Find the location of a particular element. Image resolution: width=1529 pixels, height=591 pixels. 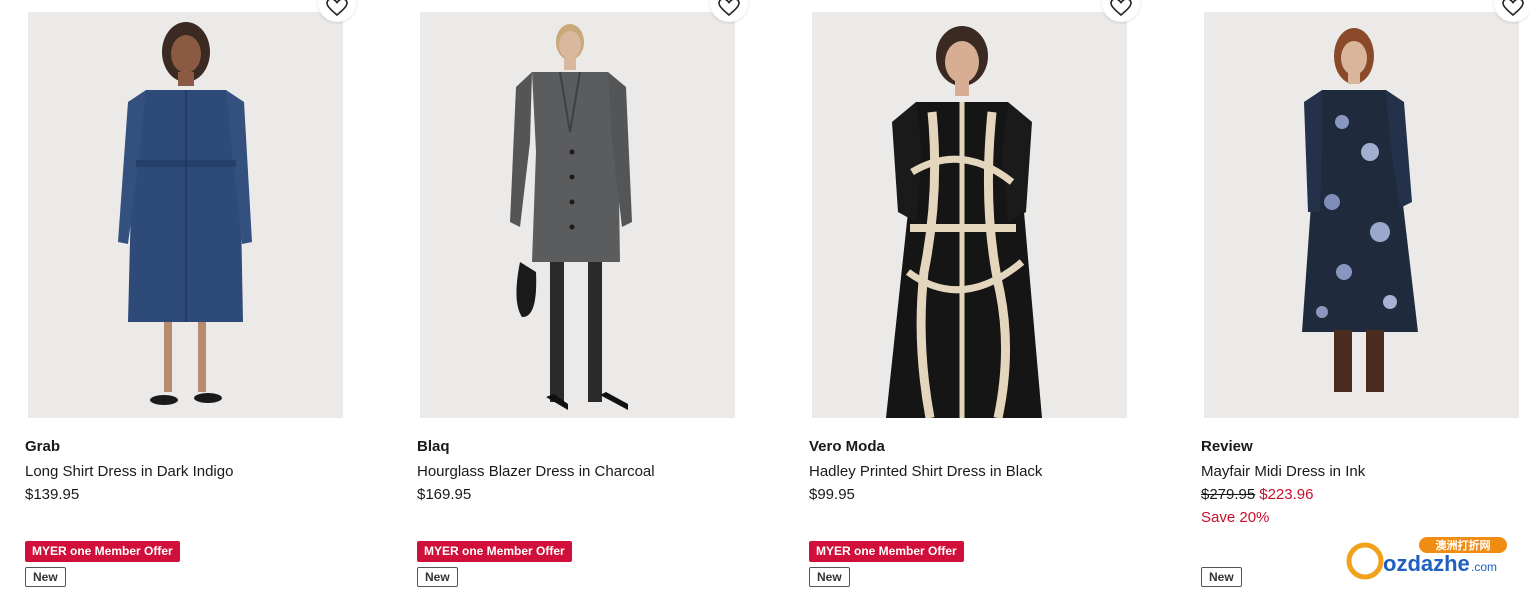

discount-label: Save 20% is located at coordinates (1235, 517).